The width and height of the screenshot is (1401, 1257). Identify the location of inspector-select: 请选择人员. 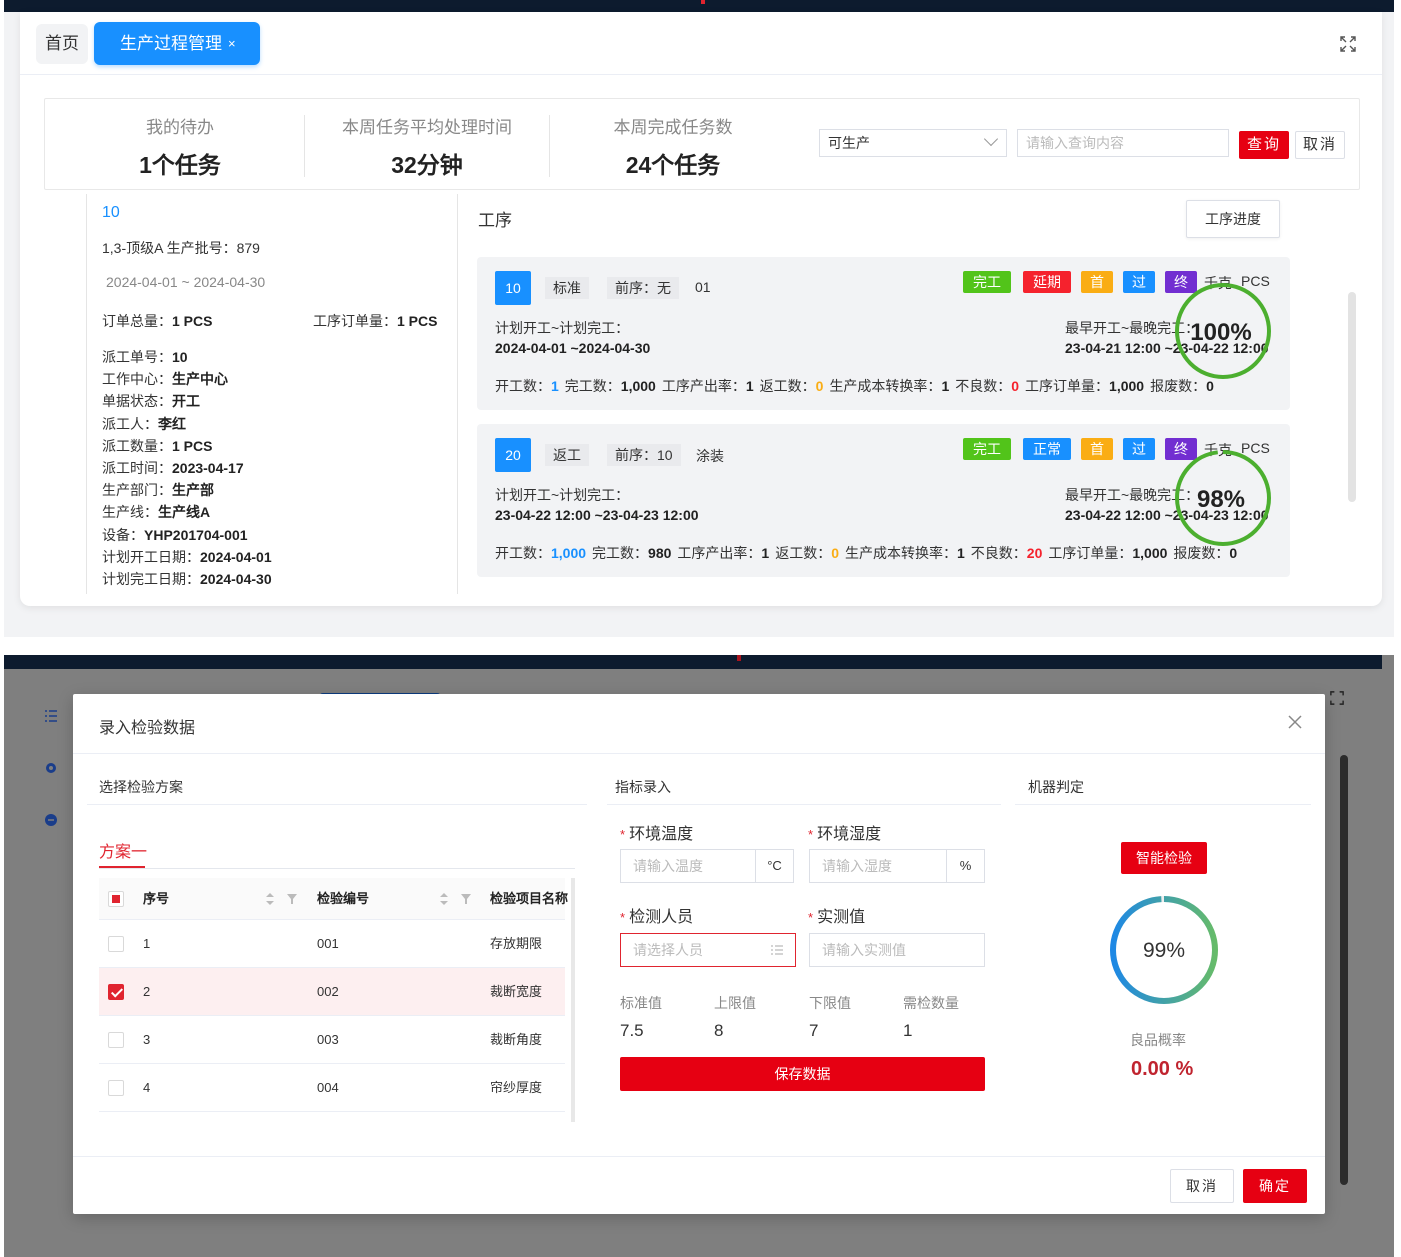
(708, 950).